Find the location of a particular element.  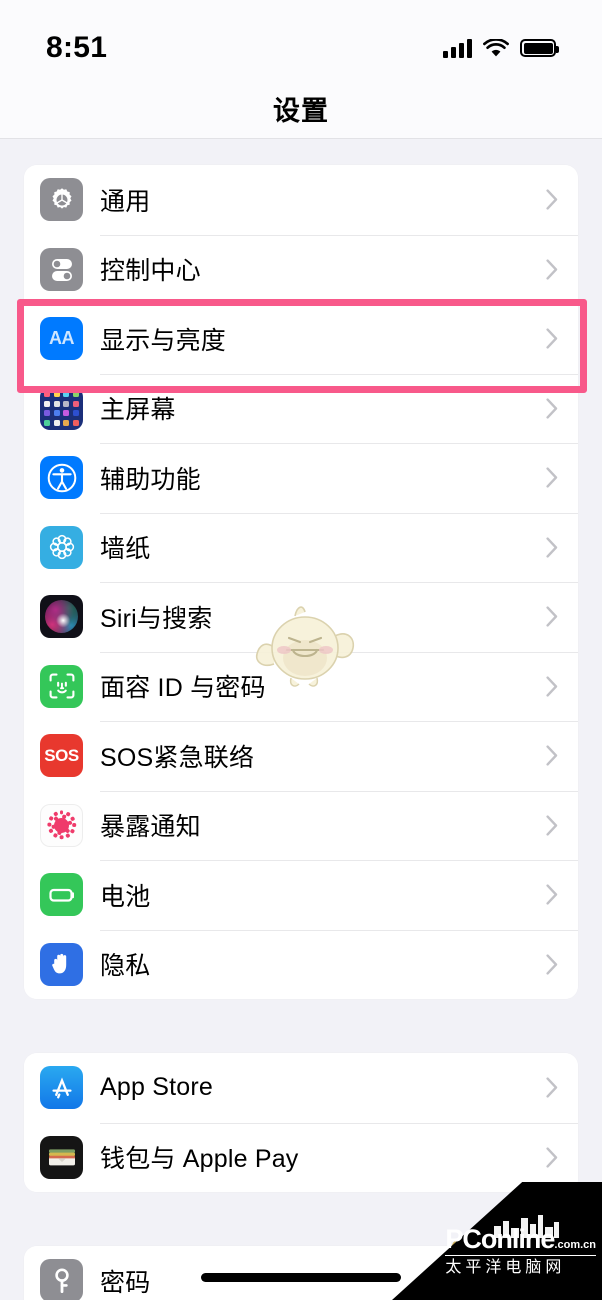

siri-orb-icon is located at coordinates (61, 617).